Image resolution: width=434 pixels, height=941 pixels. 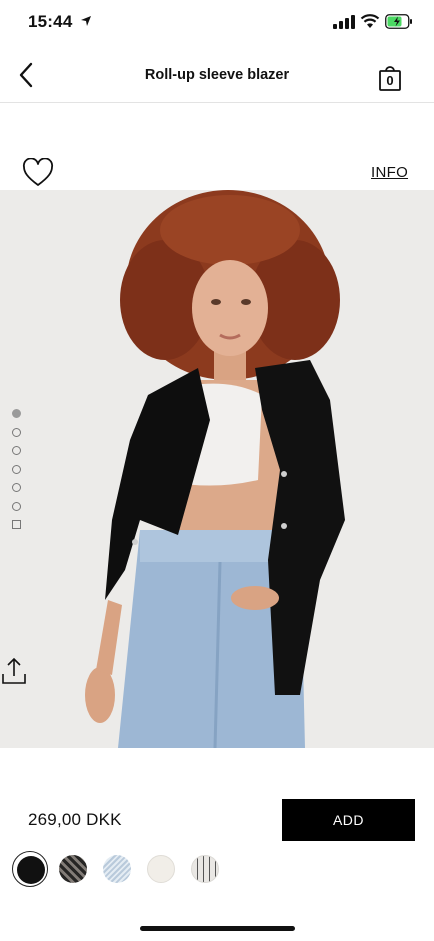 What do you see at coordinates (38, 173) in the screenshot?
I see `heart-outline-icon` at bounding box center [38, 173].